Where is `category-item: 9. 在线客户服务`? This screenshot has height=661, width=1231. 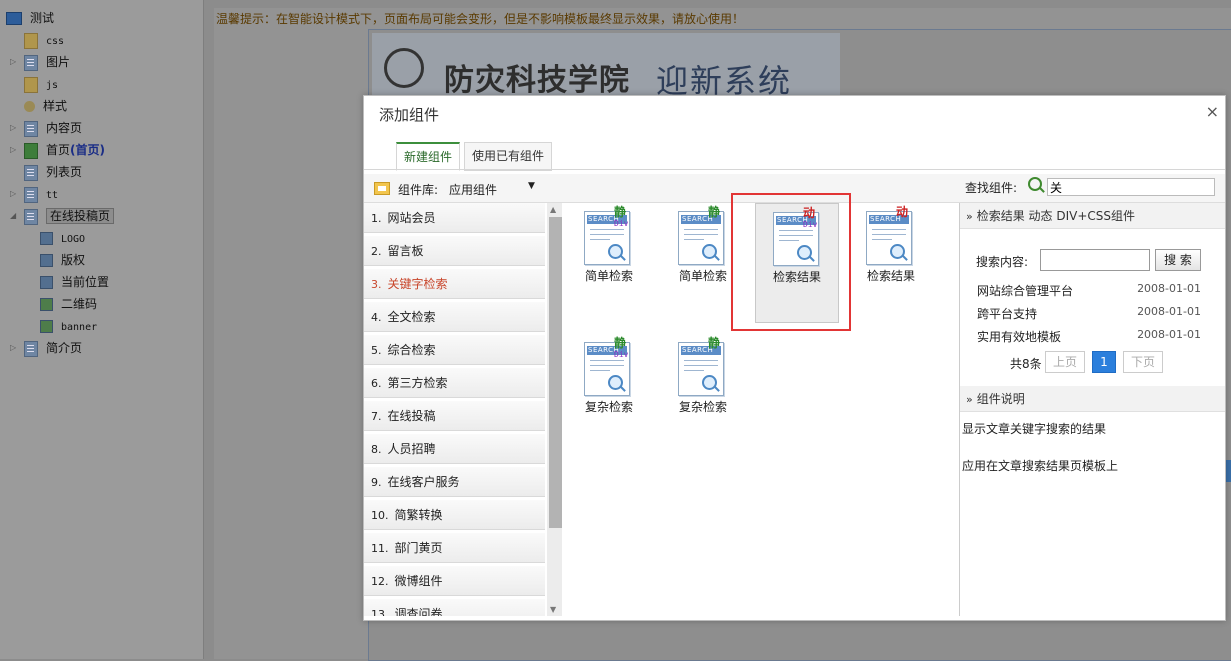 category-item: 9. 在线客户服务 is located at coordinates (454, 482).